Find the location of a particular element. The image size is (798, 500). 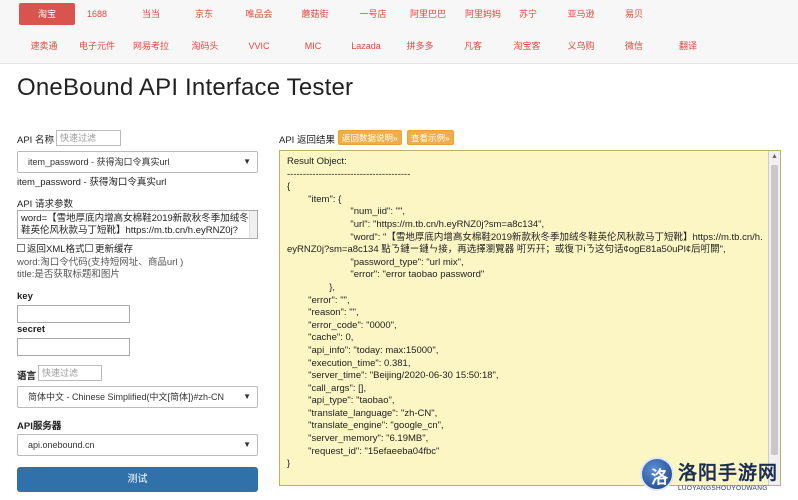

scroll-up-icon: ▲ is located at coordinates (774, 156).